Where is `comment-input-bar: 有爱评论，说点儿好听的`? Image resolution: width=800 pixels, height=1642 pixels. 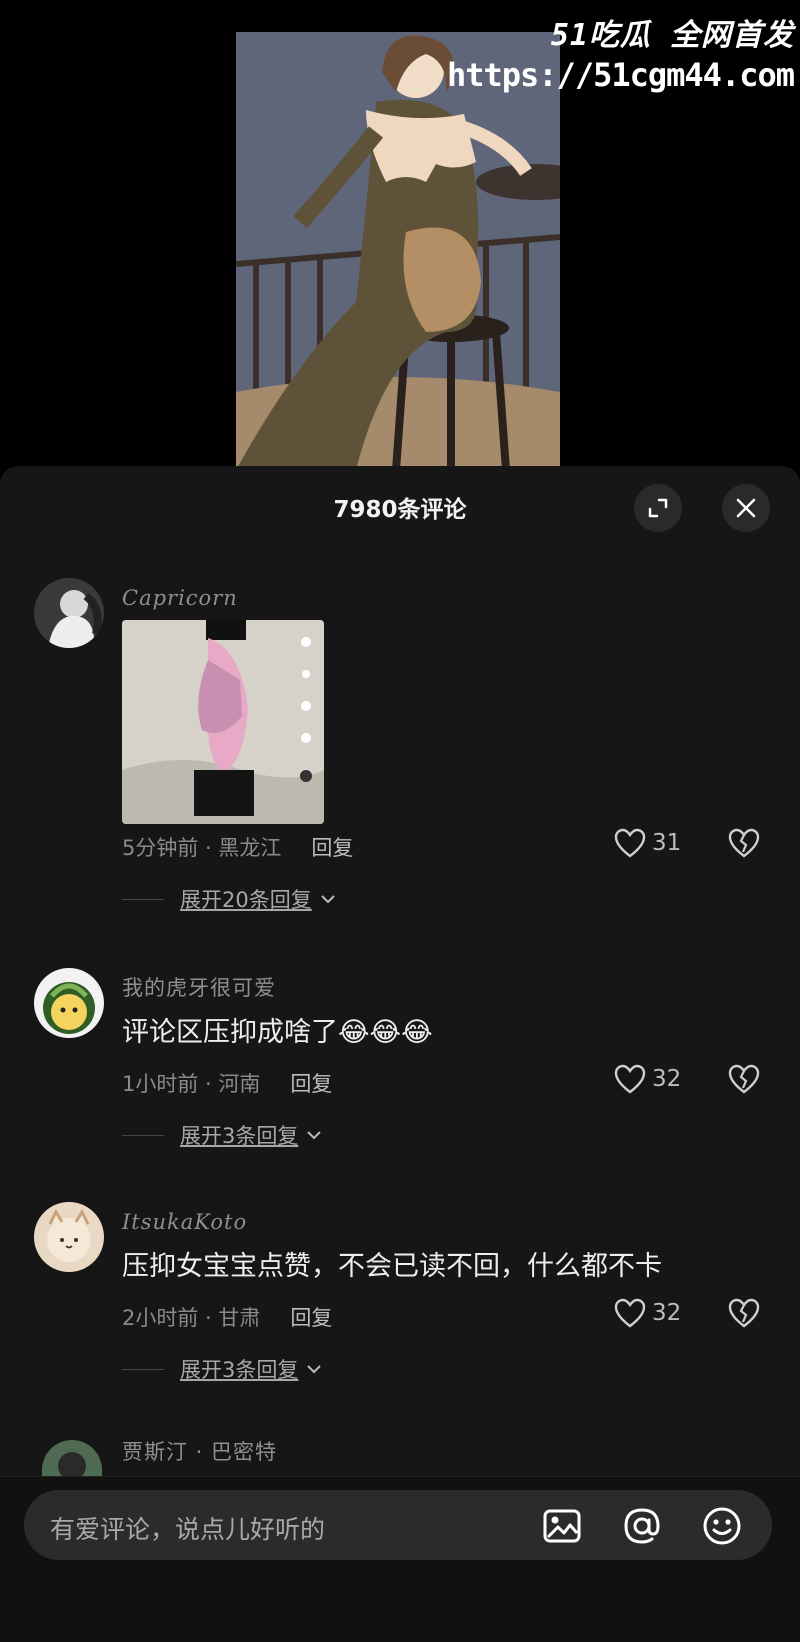
comment-input-bar: 有爱评论，说点儿好听的 is located at coordinates (400, 1559).